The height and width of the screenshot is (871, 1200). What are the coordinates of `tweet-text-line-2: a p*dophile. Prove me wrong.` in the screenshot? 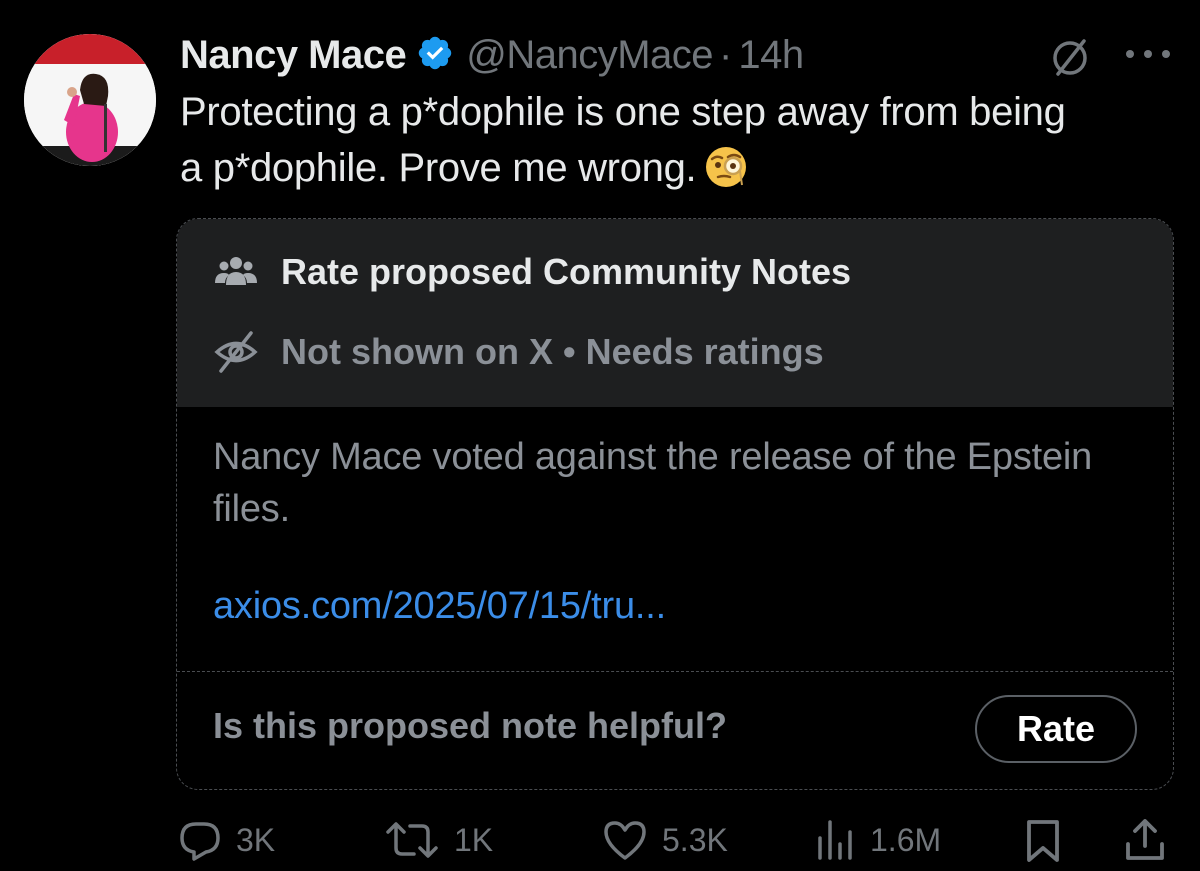 It's located at (680, 168).